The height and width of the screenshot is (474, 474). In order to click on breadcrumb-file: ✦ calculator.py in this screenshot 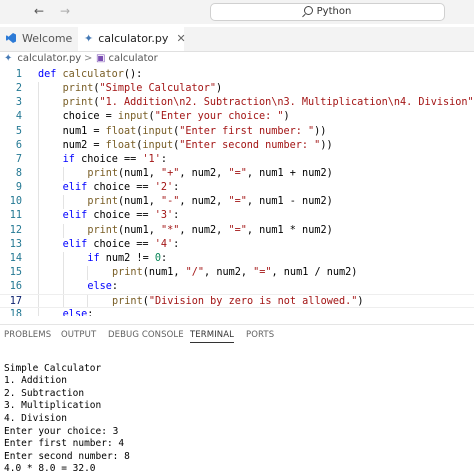, I will do `click(42, 58)`.